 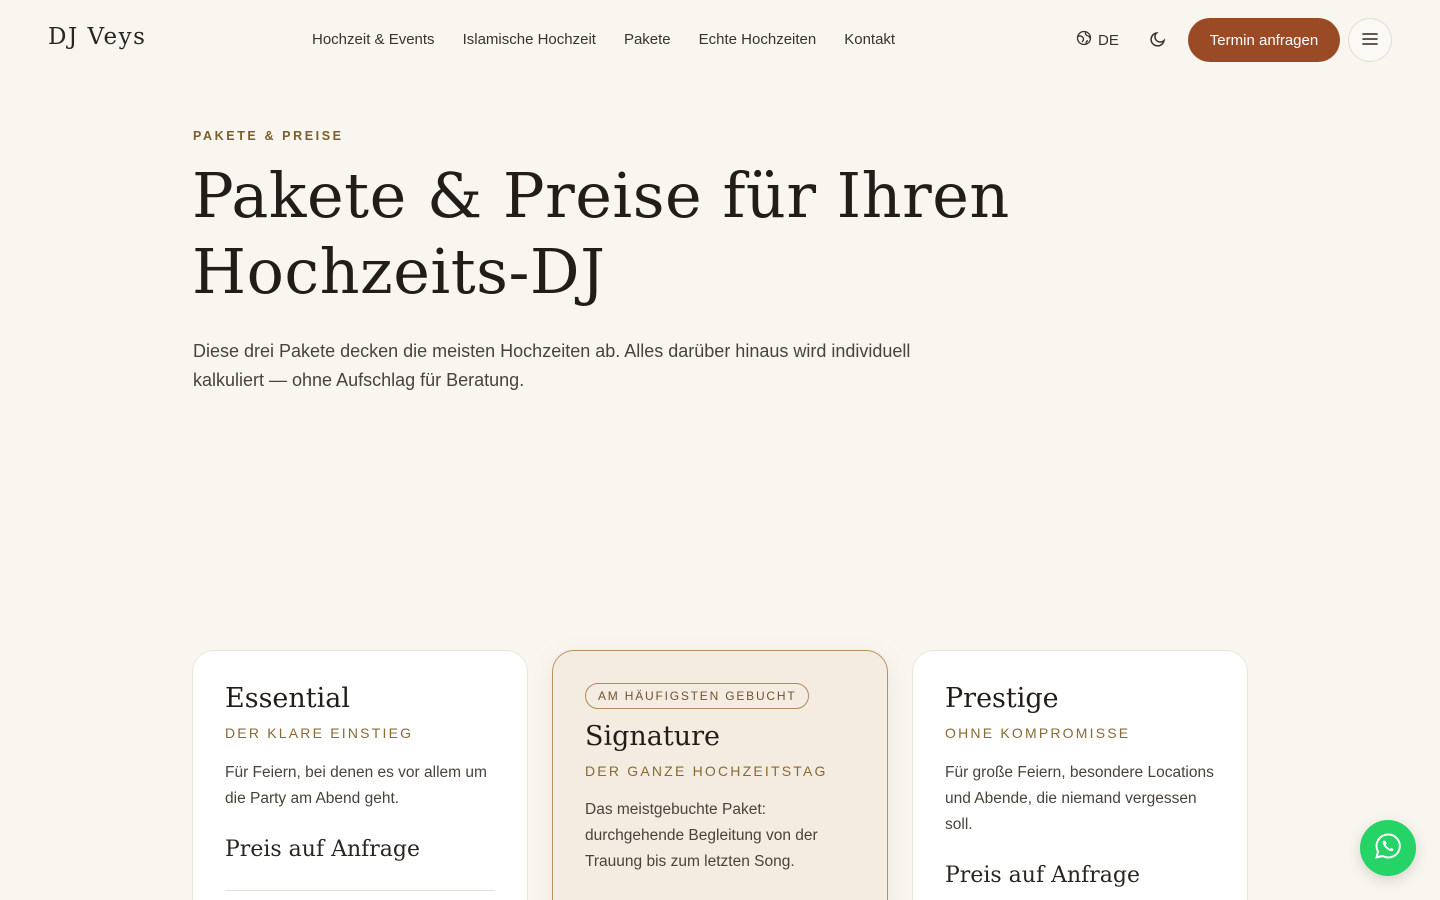 I want to click on package-name: Prestige, so click(x=1002, y=698).